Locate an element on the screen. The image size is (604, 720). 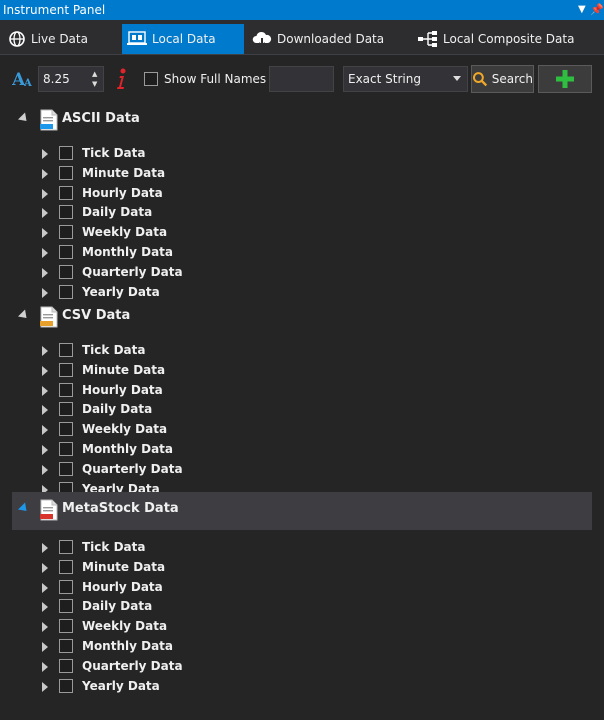
show-full-names-label: Show Full Names is located at coordinates (215, 79).